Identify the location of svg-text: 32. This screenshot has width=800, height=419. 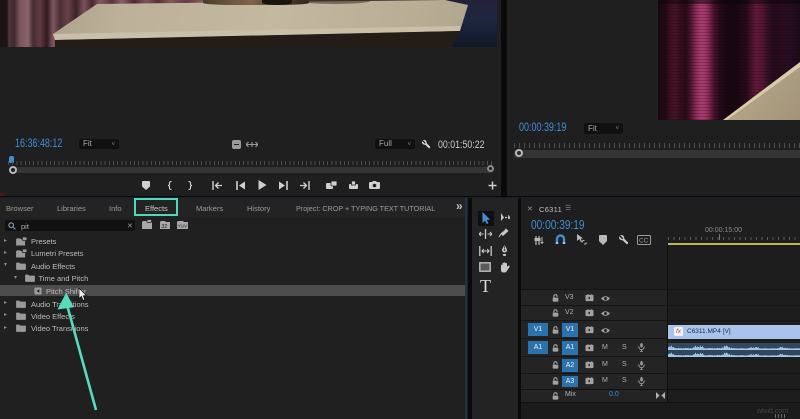
(164, 227).